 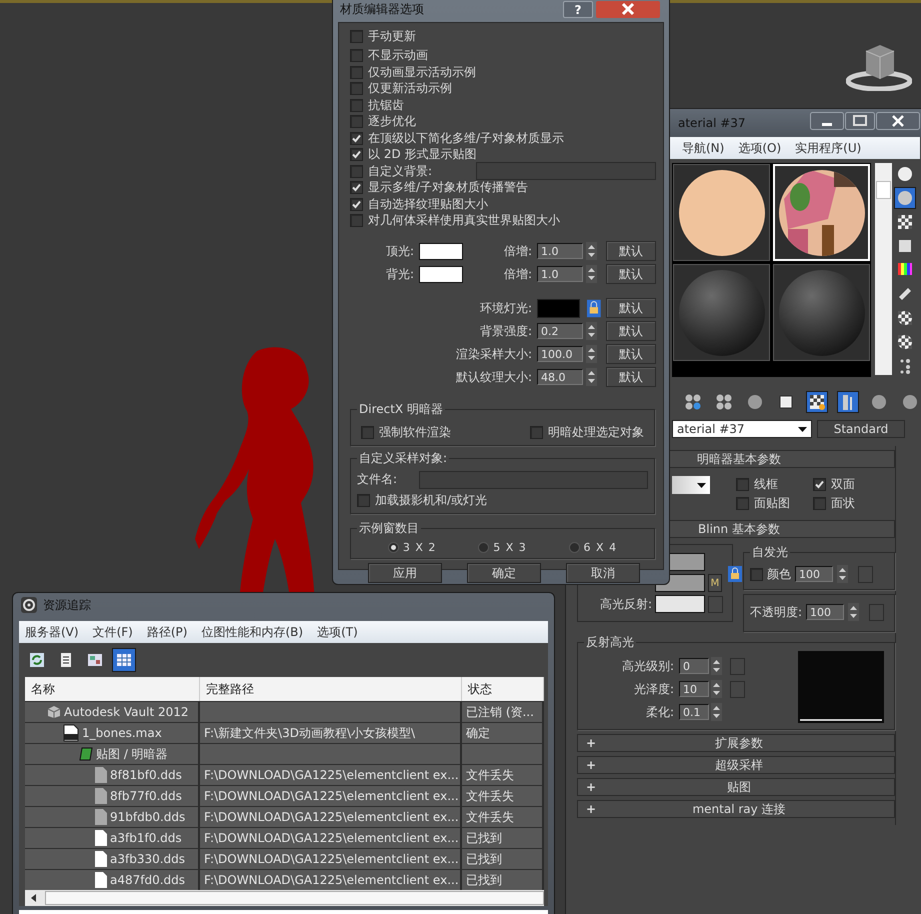 I want to click on checkbox-label: 面贴图, so click(x=772, y=503).